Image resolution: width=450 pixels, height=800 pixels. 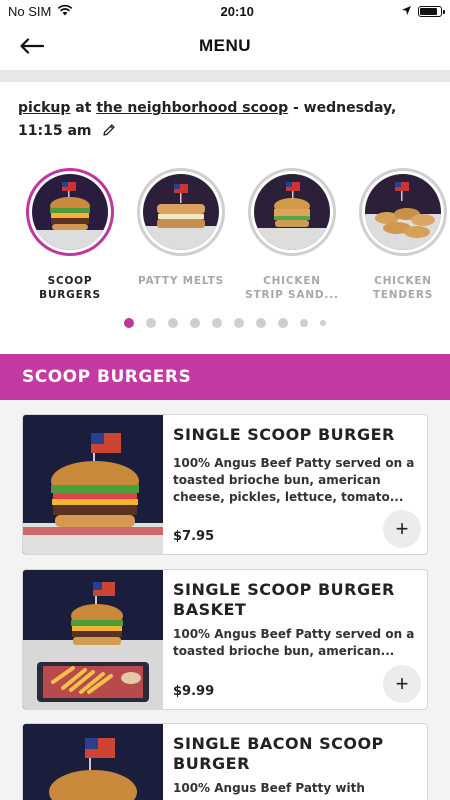 I want to click on header-divider-band, so click(x=225, y=76).